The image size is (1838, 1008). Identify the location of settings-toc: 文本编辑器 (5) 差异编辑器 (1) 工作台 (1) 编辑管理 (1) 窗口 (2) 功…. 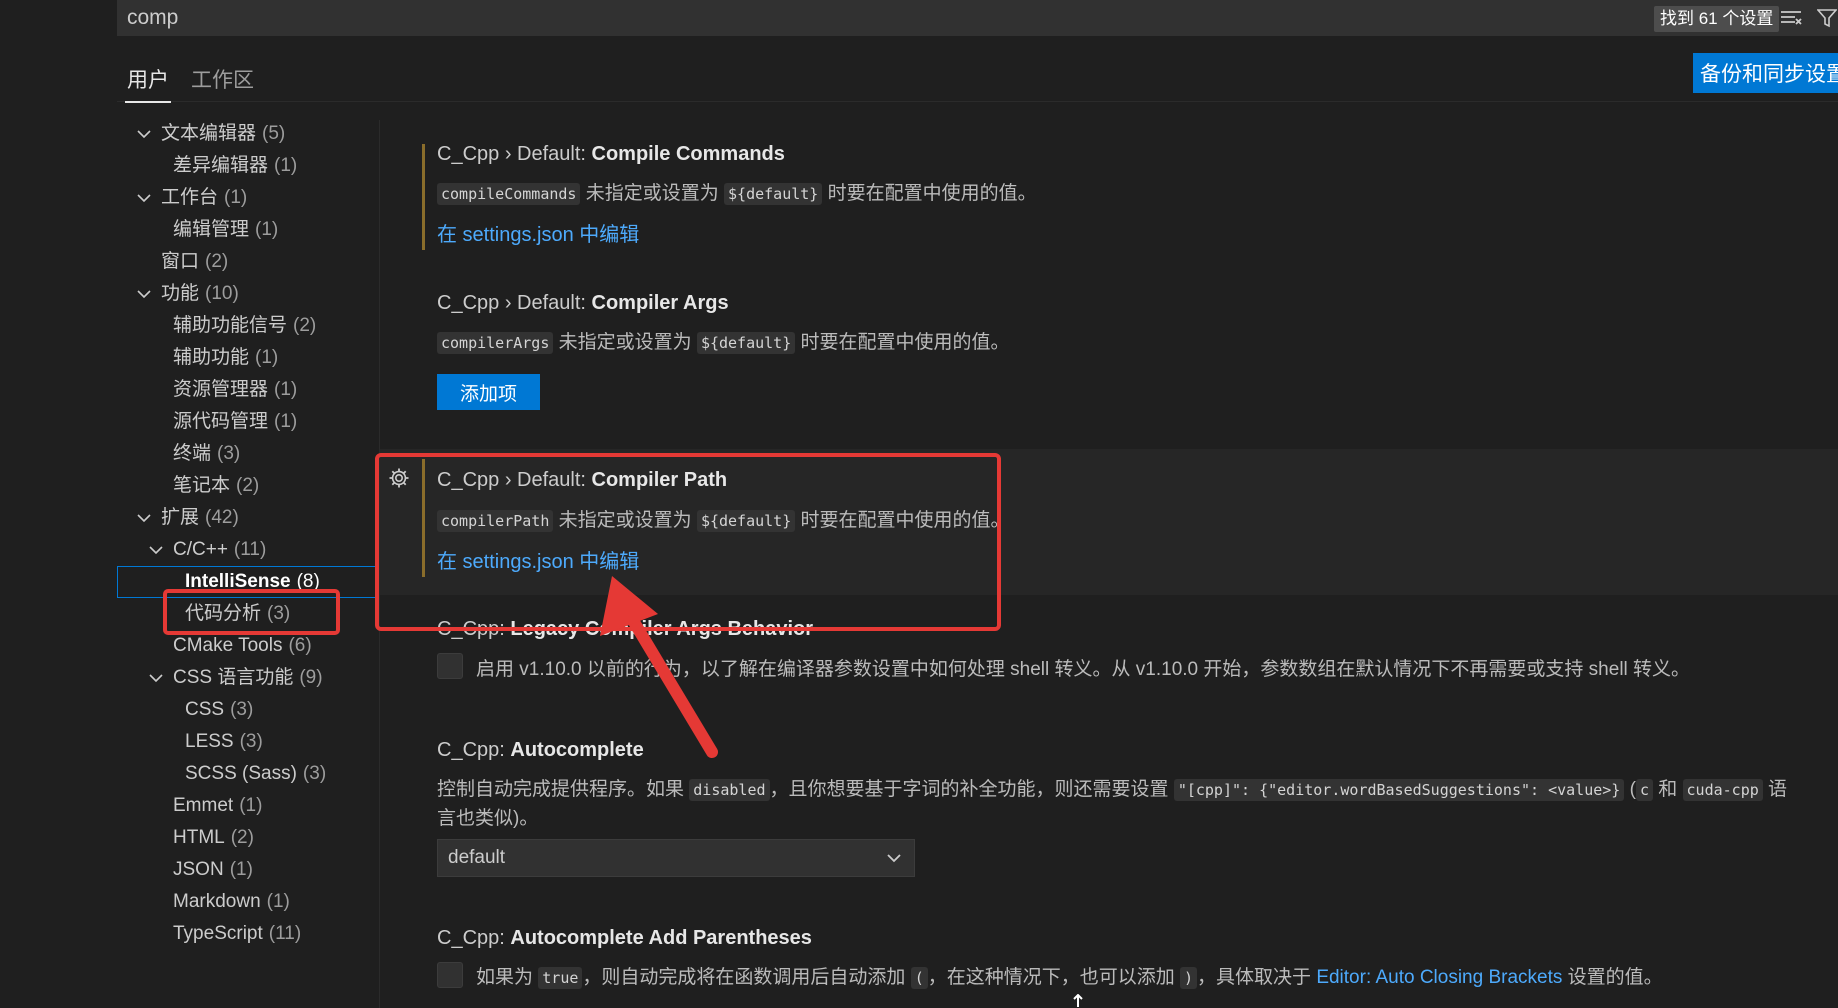
(248, 563).